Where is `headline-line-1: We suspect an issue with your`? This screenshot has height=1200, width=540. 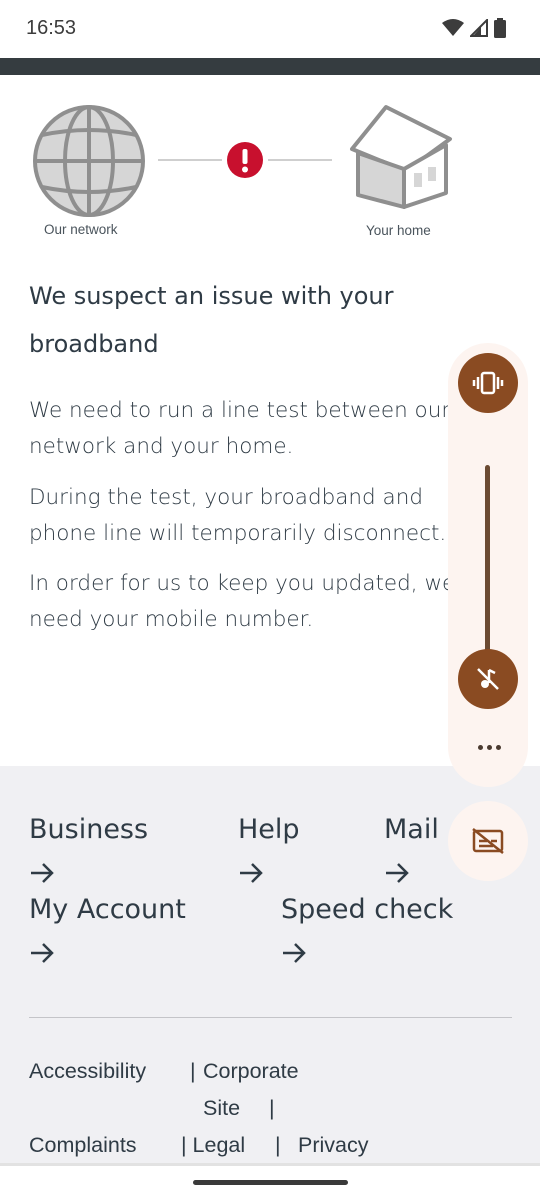 headline-line-1: We suspect an issue with your is located at coordinates (211, 296).